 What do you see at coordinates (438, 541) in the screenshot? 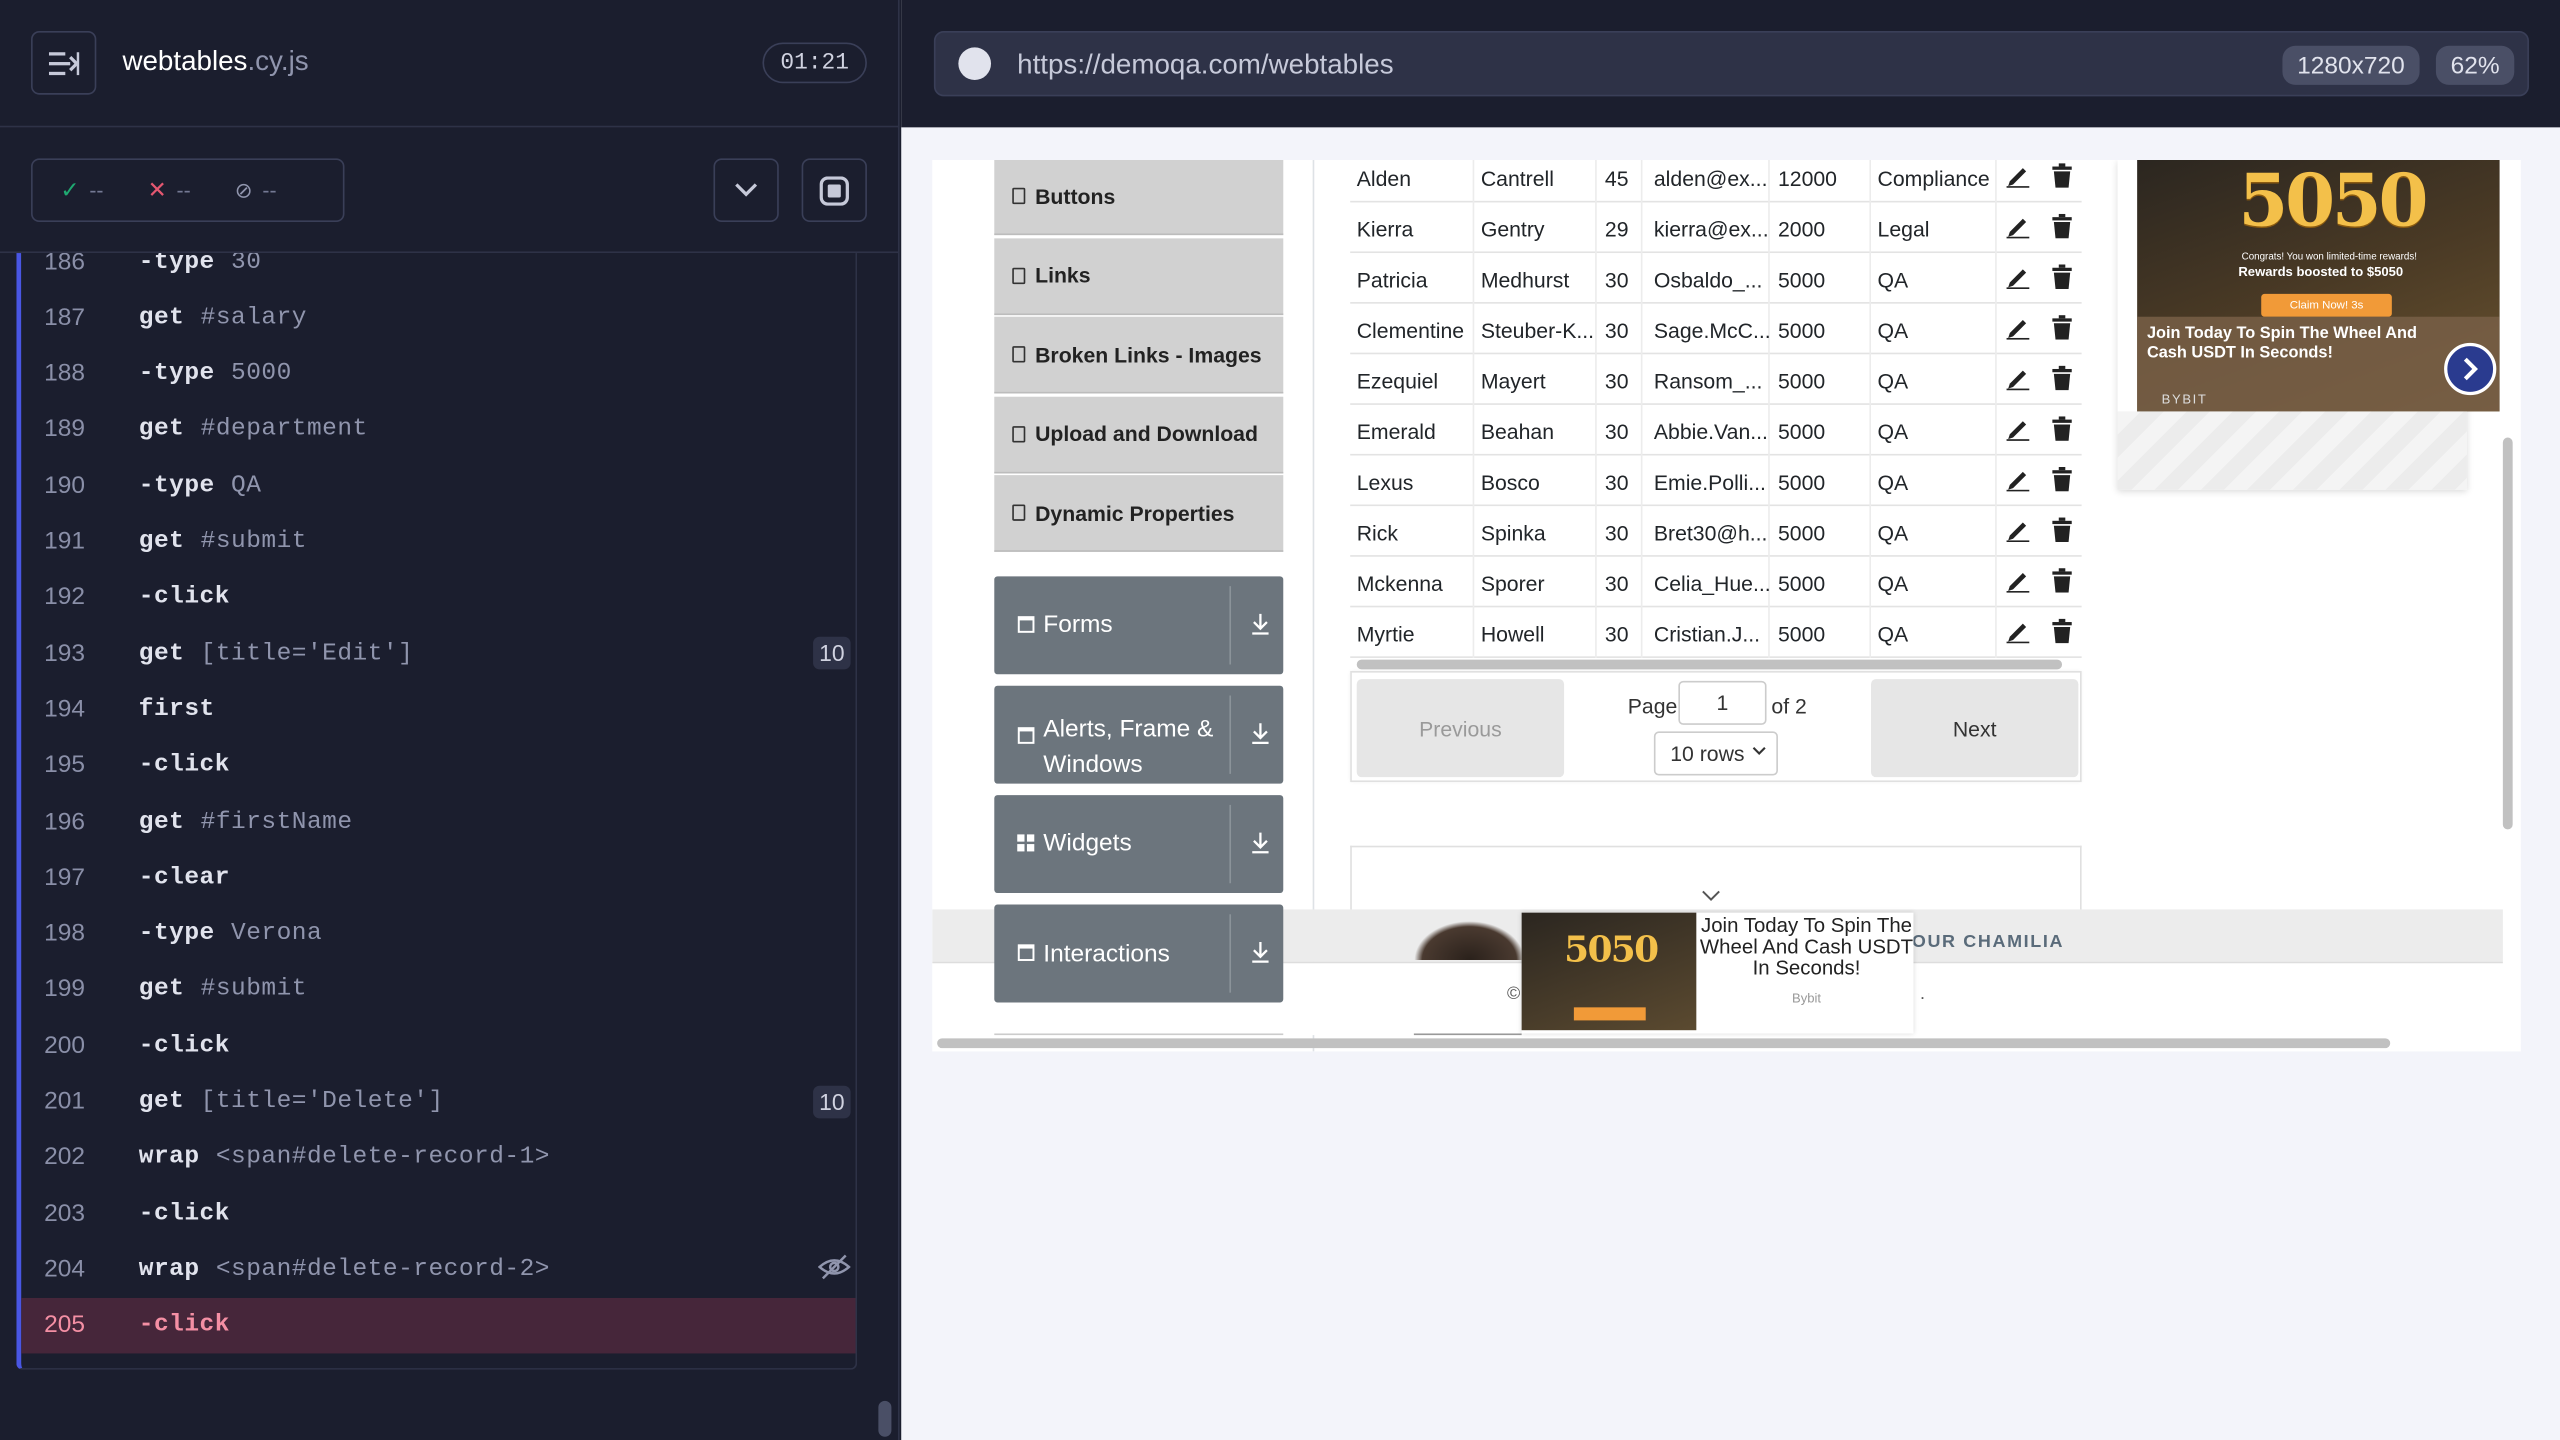
I see `command-row: 191 get #submit` at bounding box center [438, 541].